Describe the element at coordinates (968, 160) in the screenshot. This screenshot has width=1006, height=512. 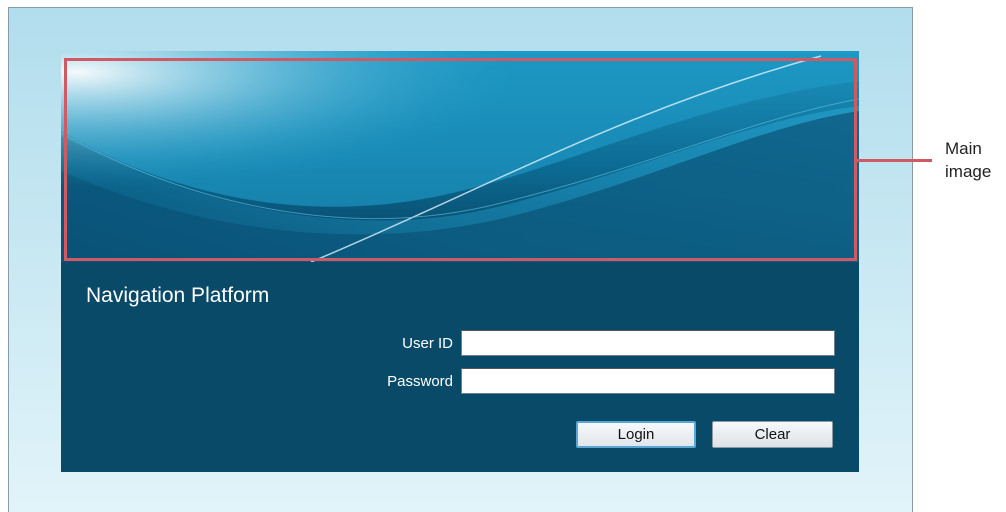
I see `callout-label: Main image` at that location.